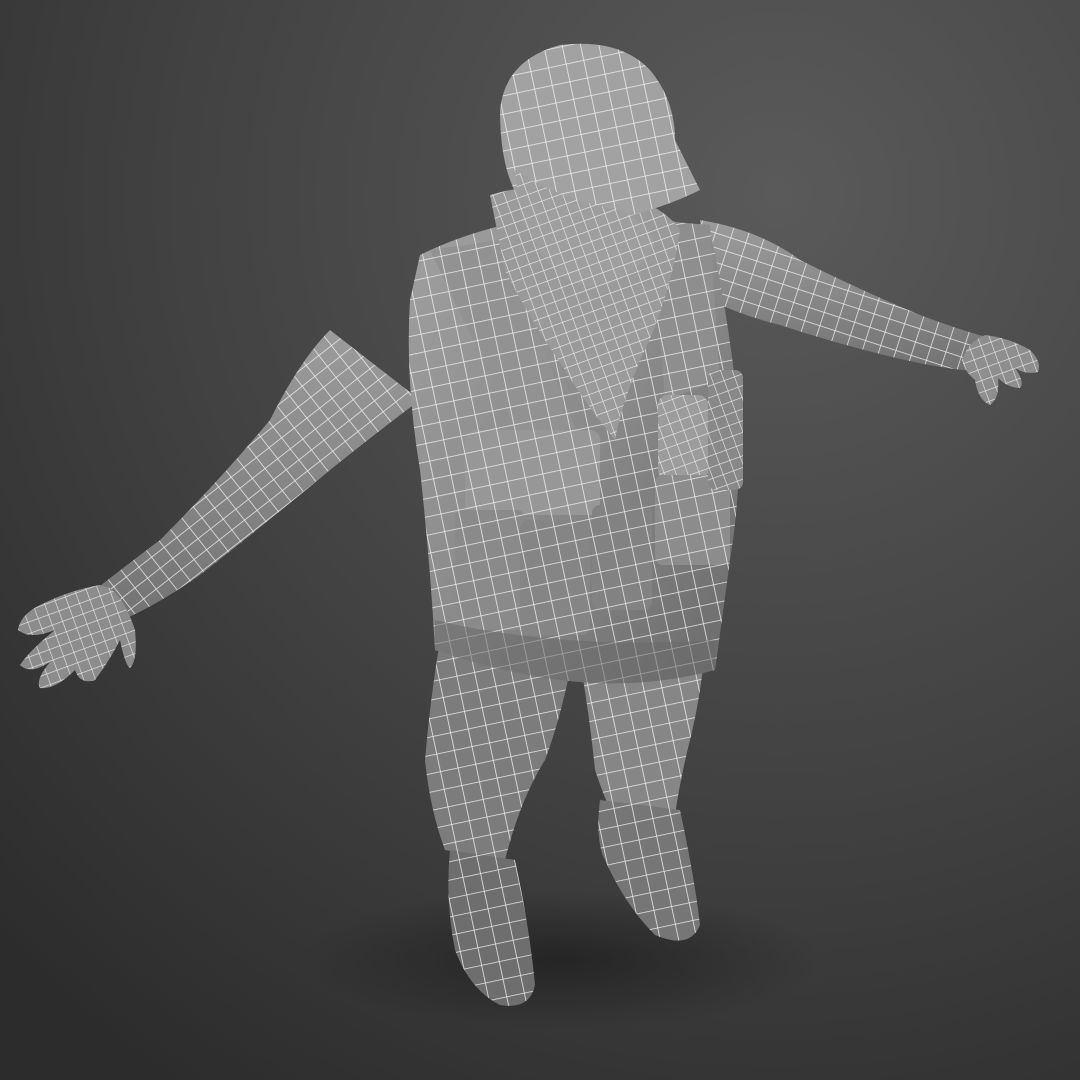  What do you see at coordinates (532, 472) in the screenshot?
I see `pouch-large-left` at bounding box center [532, 472].